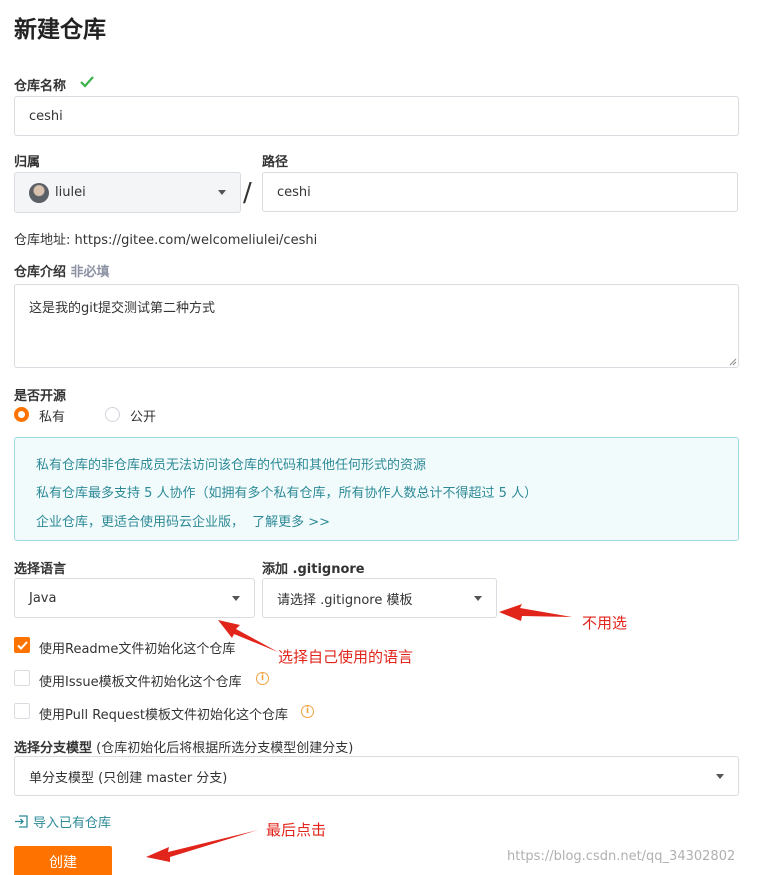 This screenshot has width=759, height=875. Describe the element at coordinates (90, 272) in the screenshot. I see `description-hint: 非必填` at that location.